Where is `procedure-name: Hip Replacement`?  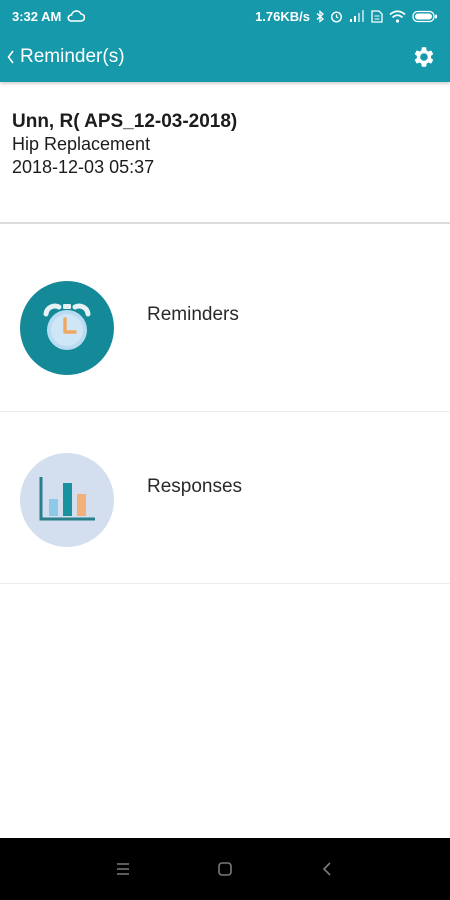 procedure-name: Hip Replacement is located at coordinates (81, 144).